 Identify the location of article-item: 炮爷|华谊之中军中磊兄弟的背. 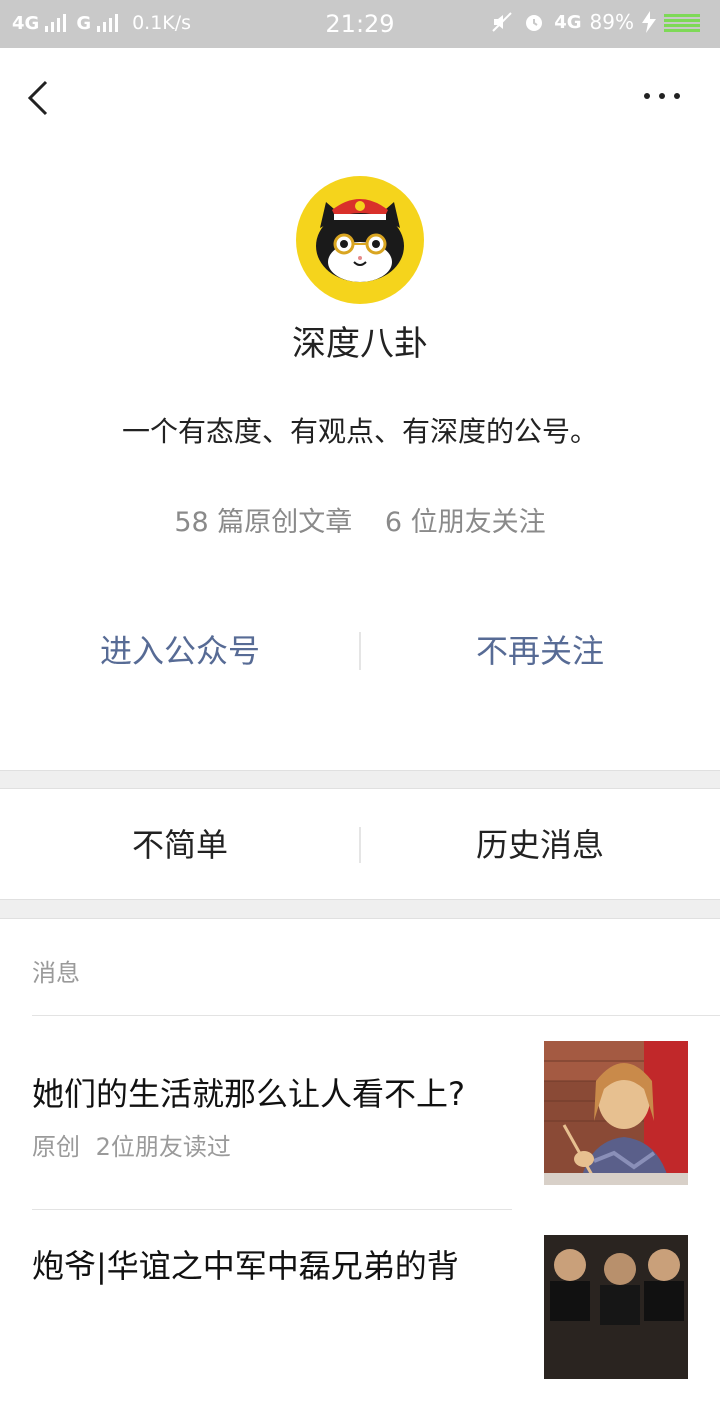
(360, 1309).